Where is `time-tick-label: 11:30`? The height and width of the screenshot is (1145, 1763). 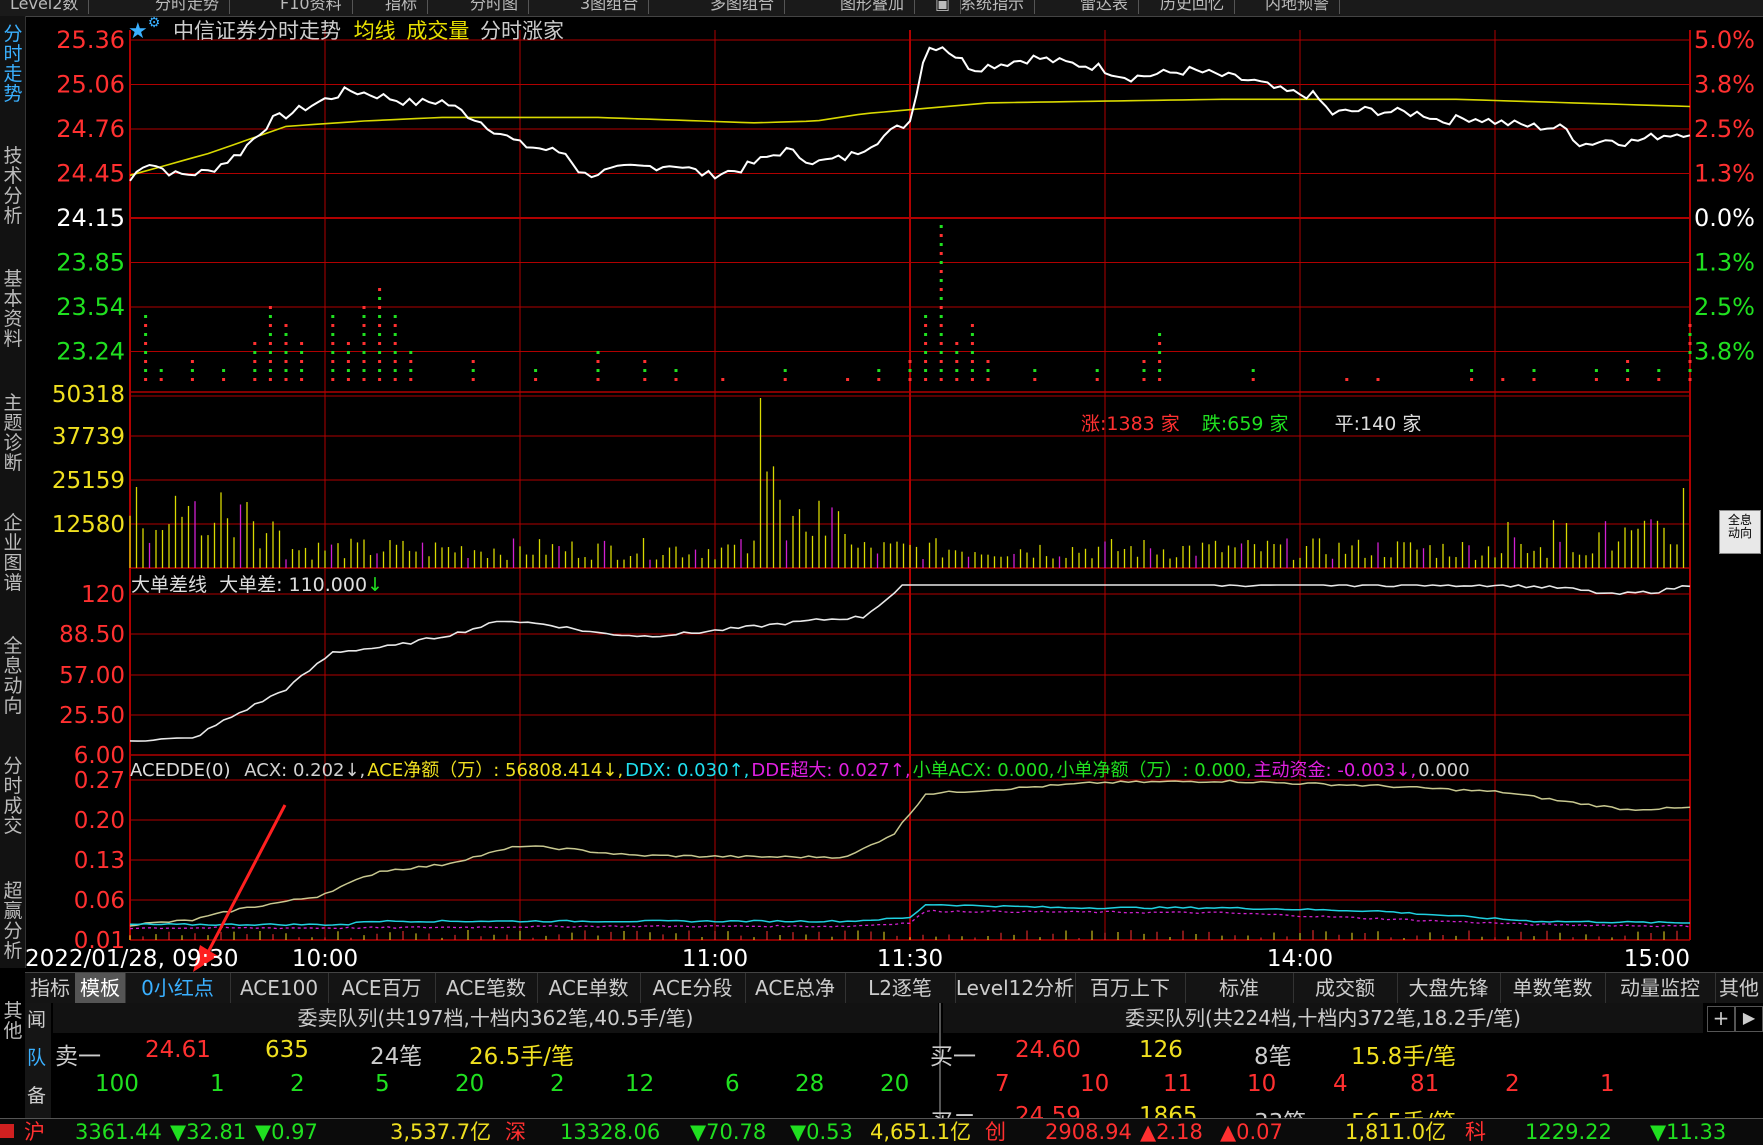
time-tick-label: 11:30 is located at coordinates (910, 959).